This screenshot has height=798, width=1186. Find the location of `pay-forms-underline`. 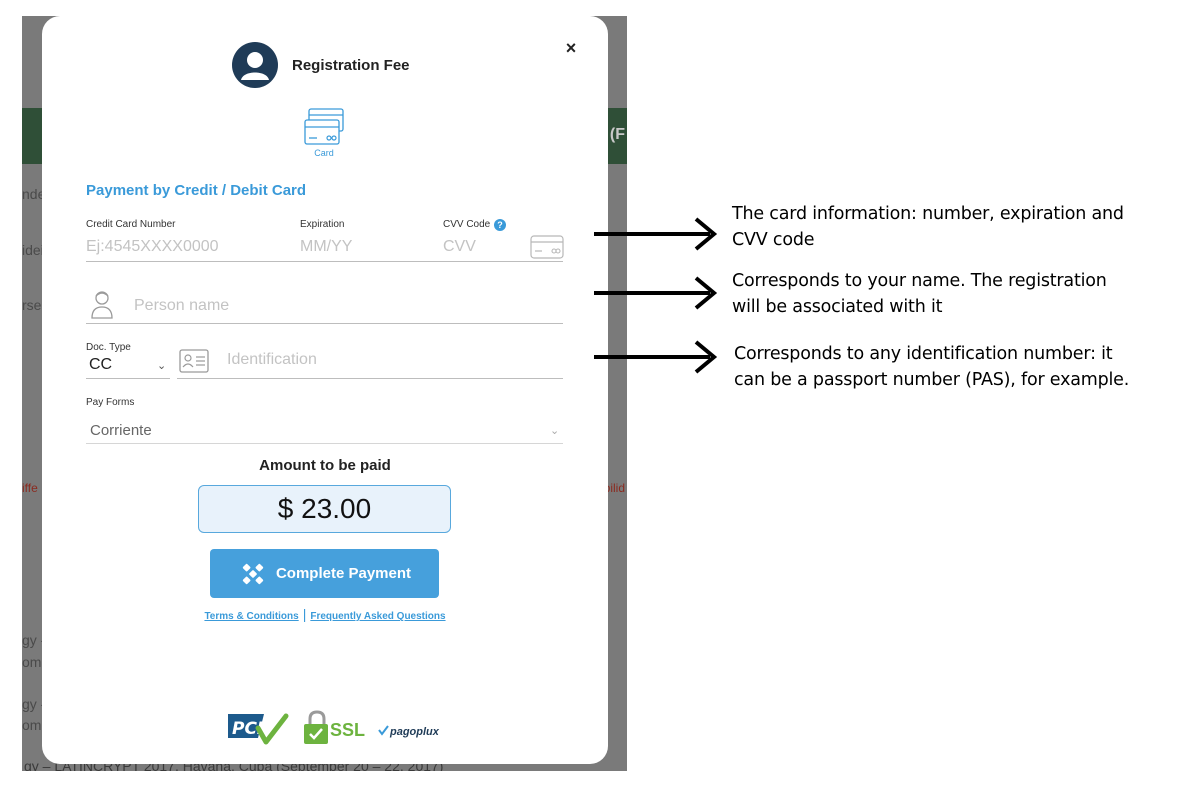

pay-forms-underline is located at coordinates (324, 443).